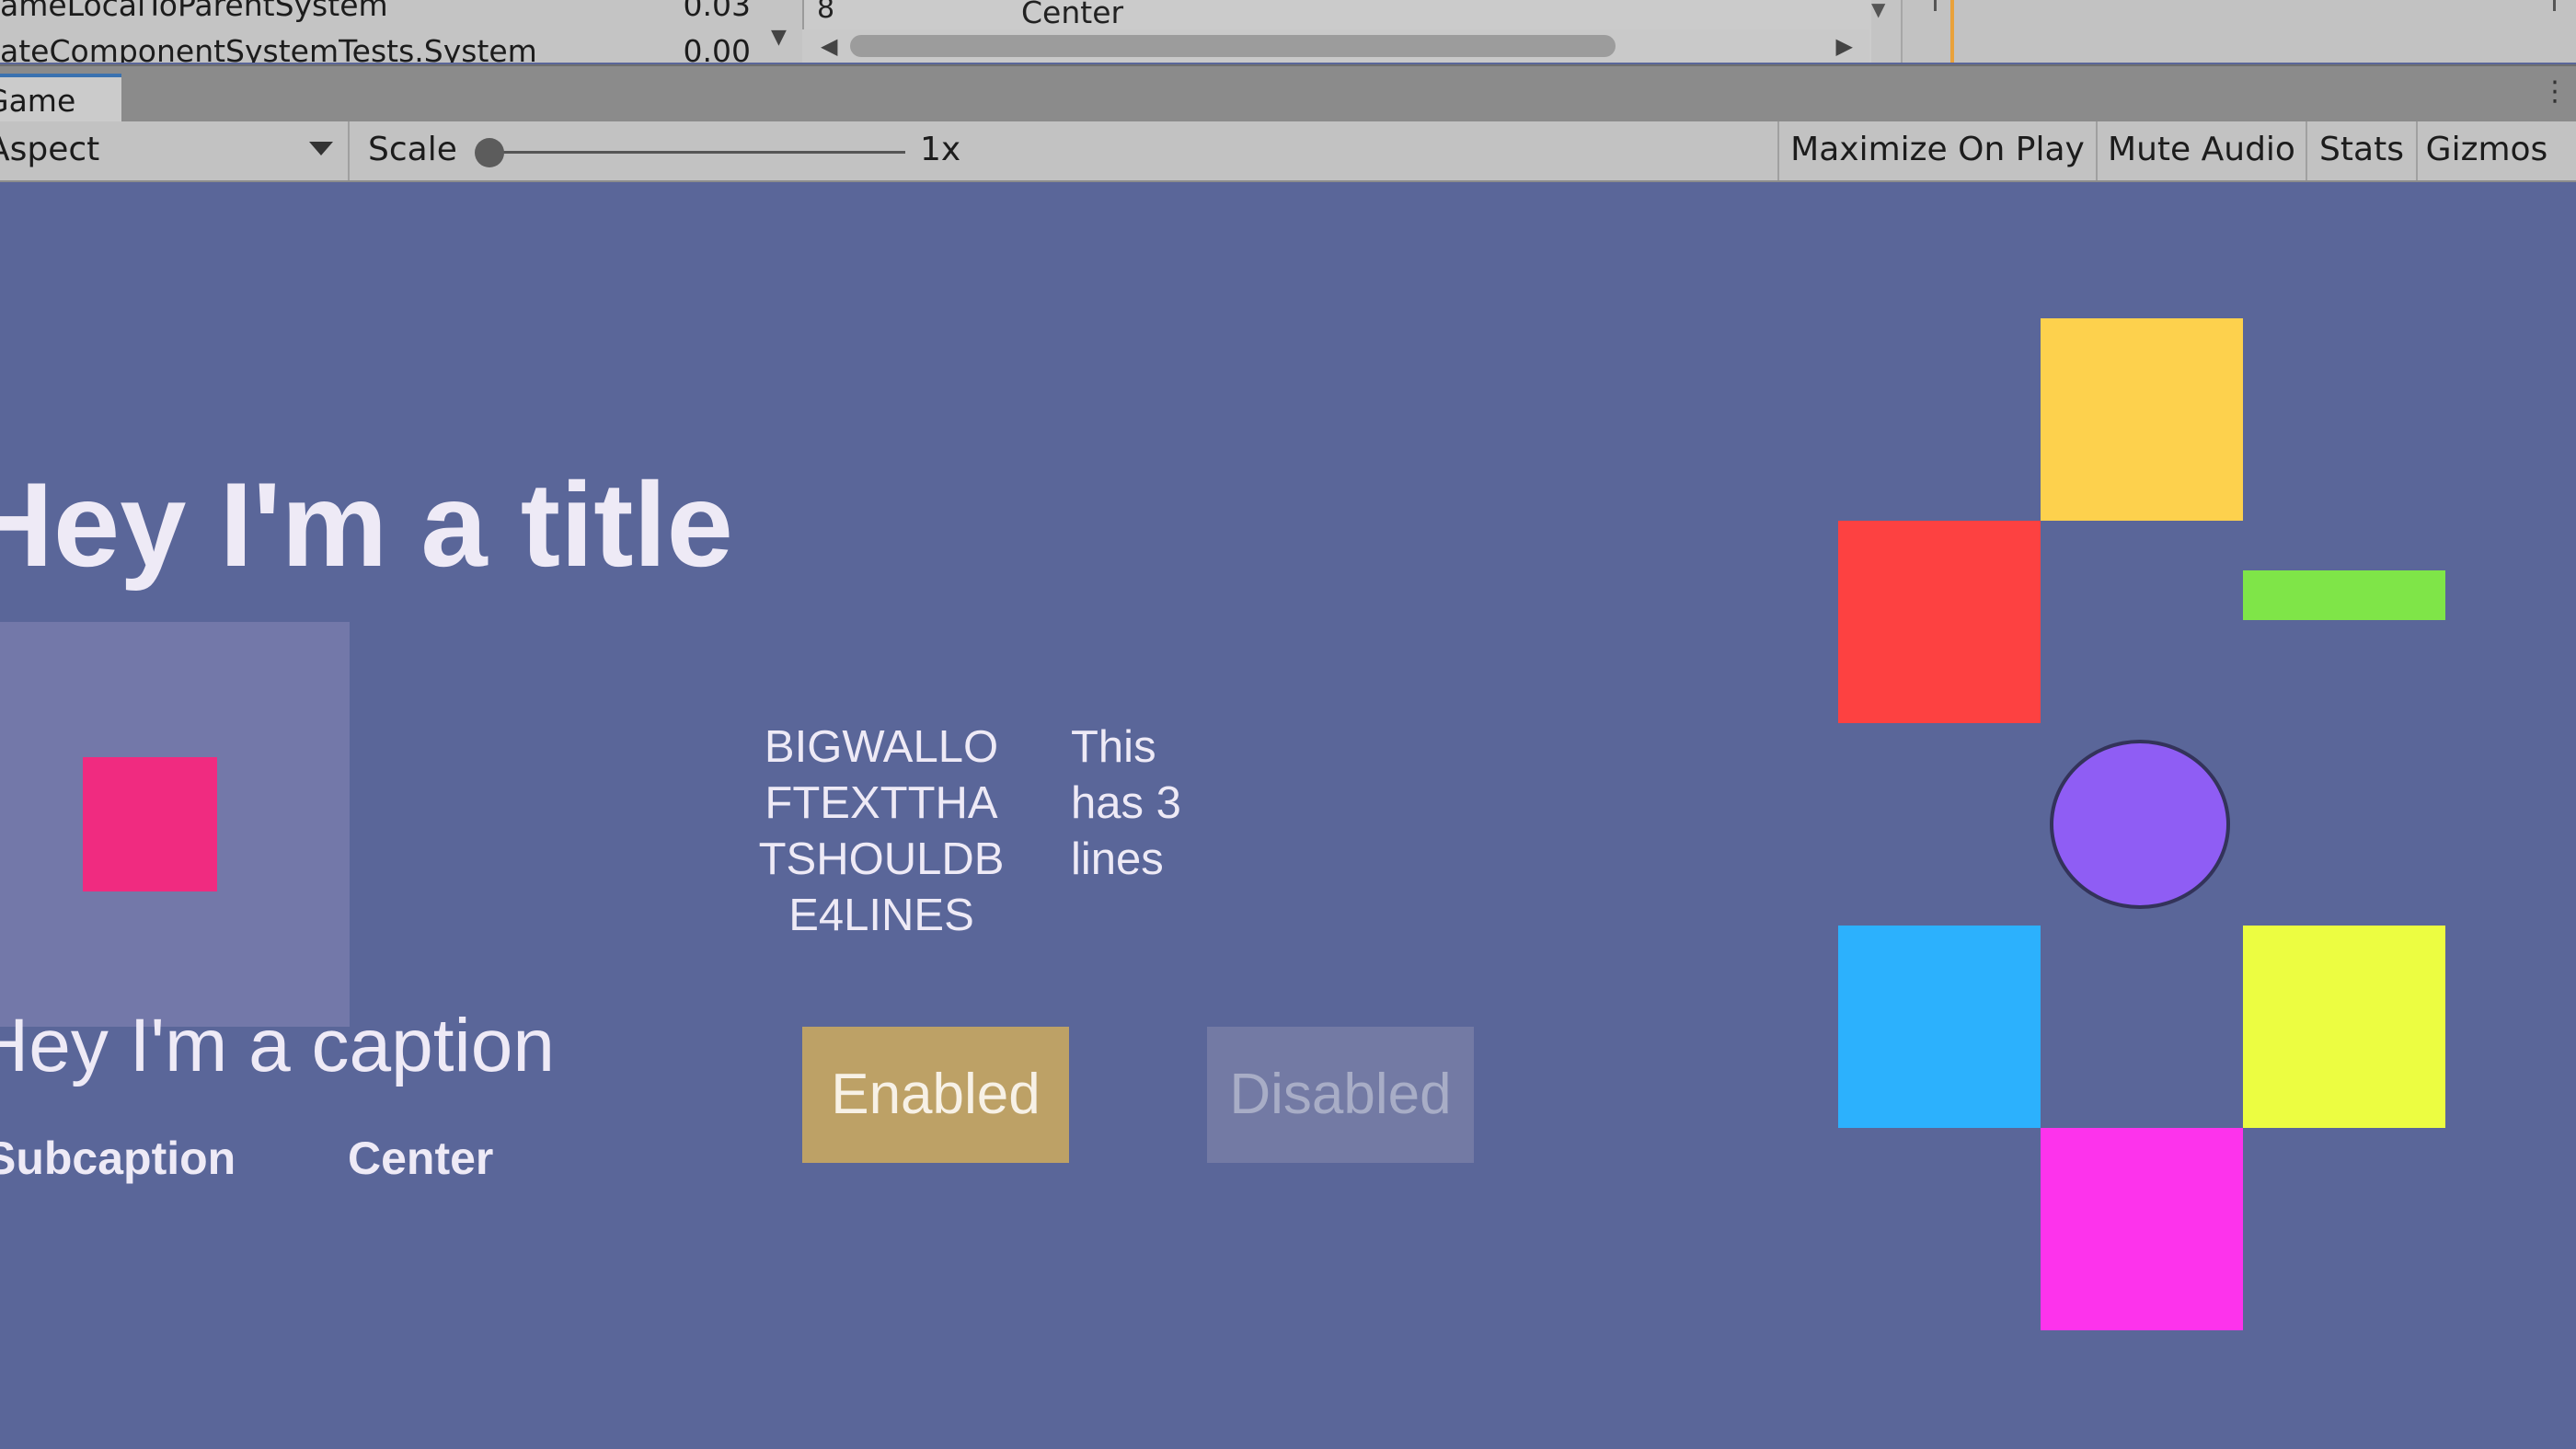 This screenshot has height=1449, width=2576. Describe the element at coordinates (2361, 150) in the screenshot. I see `stats-button: Stats` at that location.